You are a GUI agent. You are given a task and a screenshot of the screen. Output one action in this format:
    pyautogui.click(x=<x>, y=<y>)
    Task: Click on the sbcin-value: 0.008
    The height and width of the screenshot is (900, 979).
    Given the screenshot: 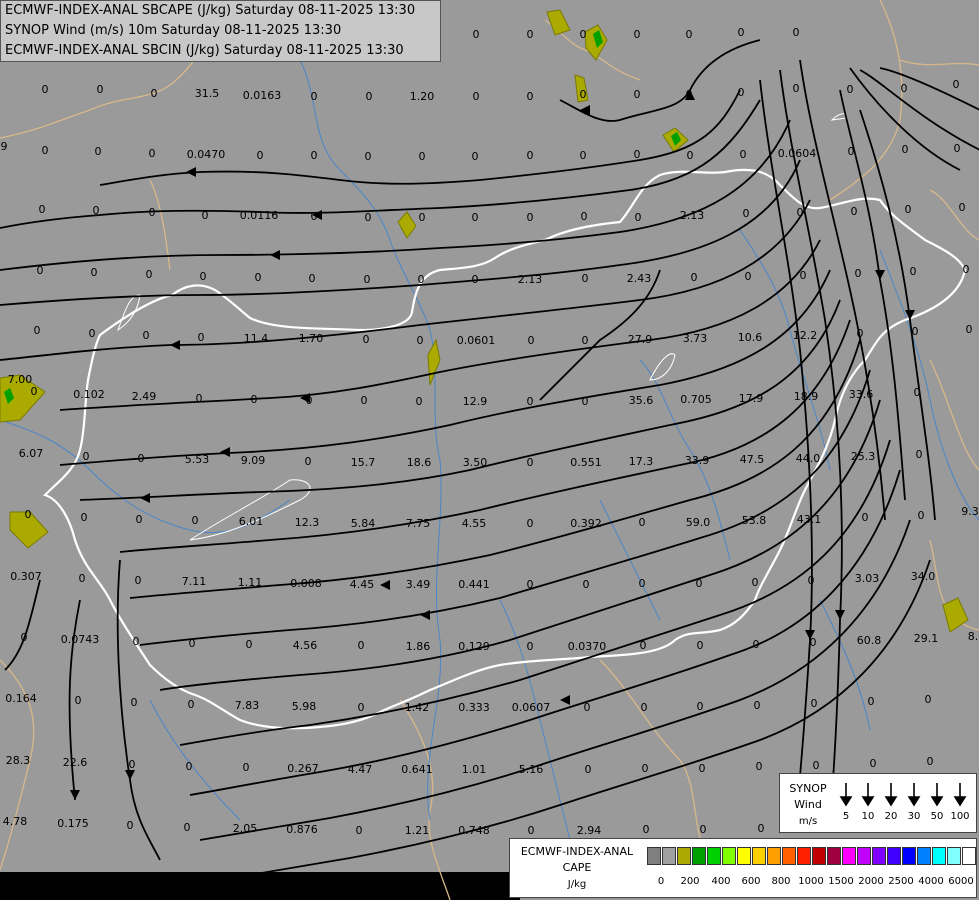 What is the action you would take?
    pyautogui.click(x=306, y=583)
    